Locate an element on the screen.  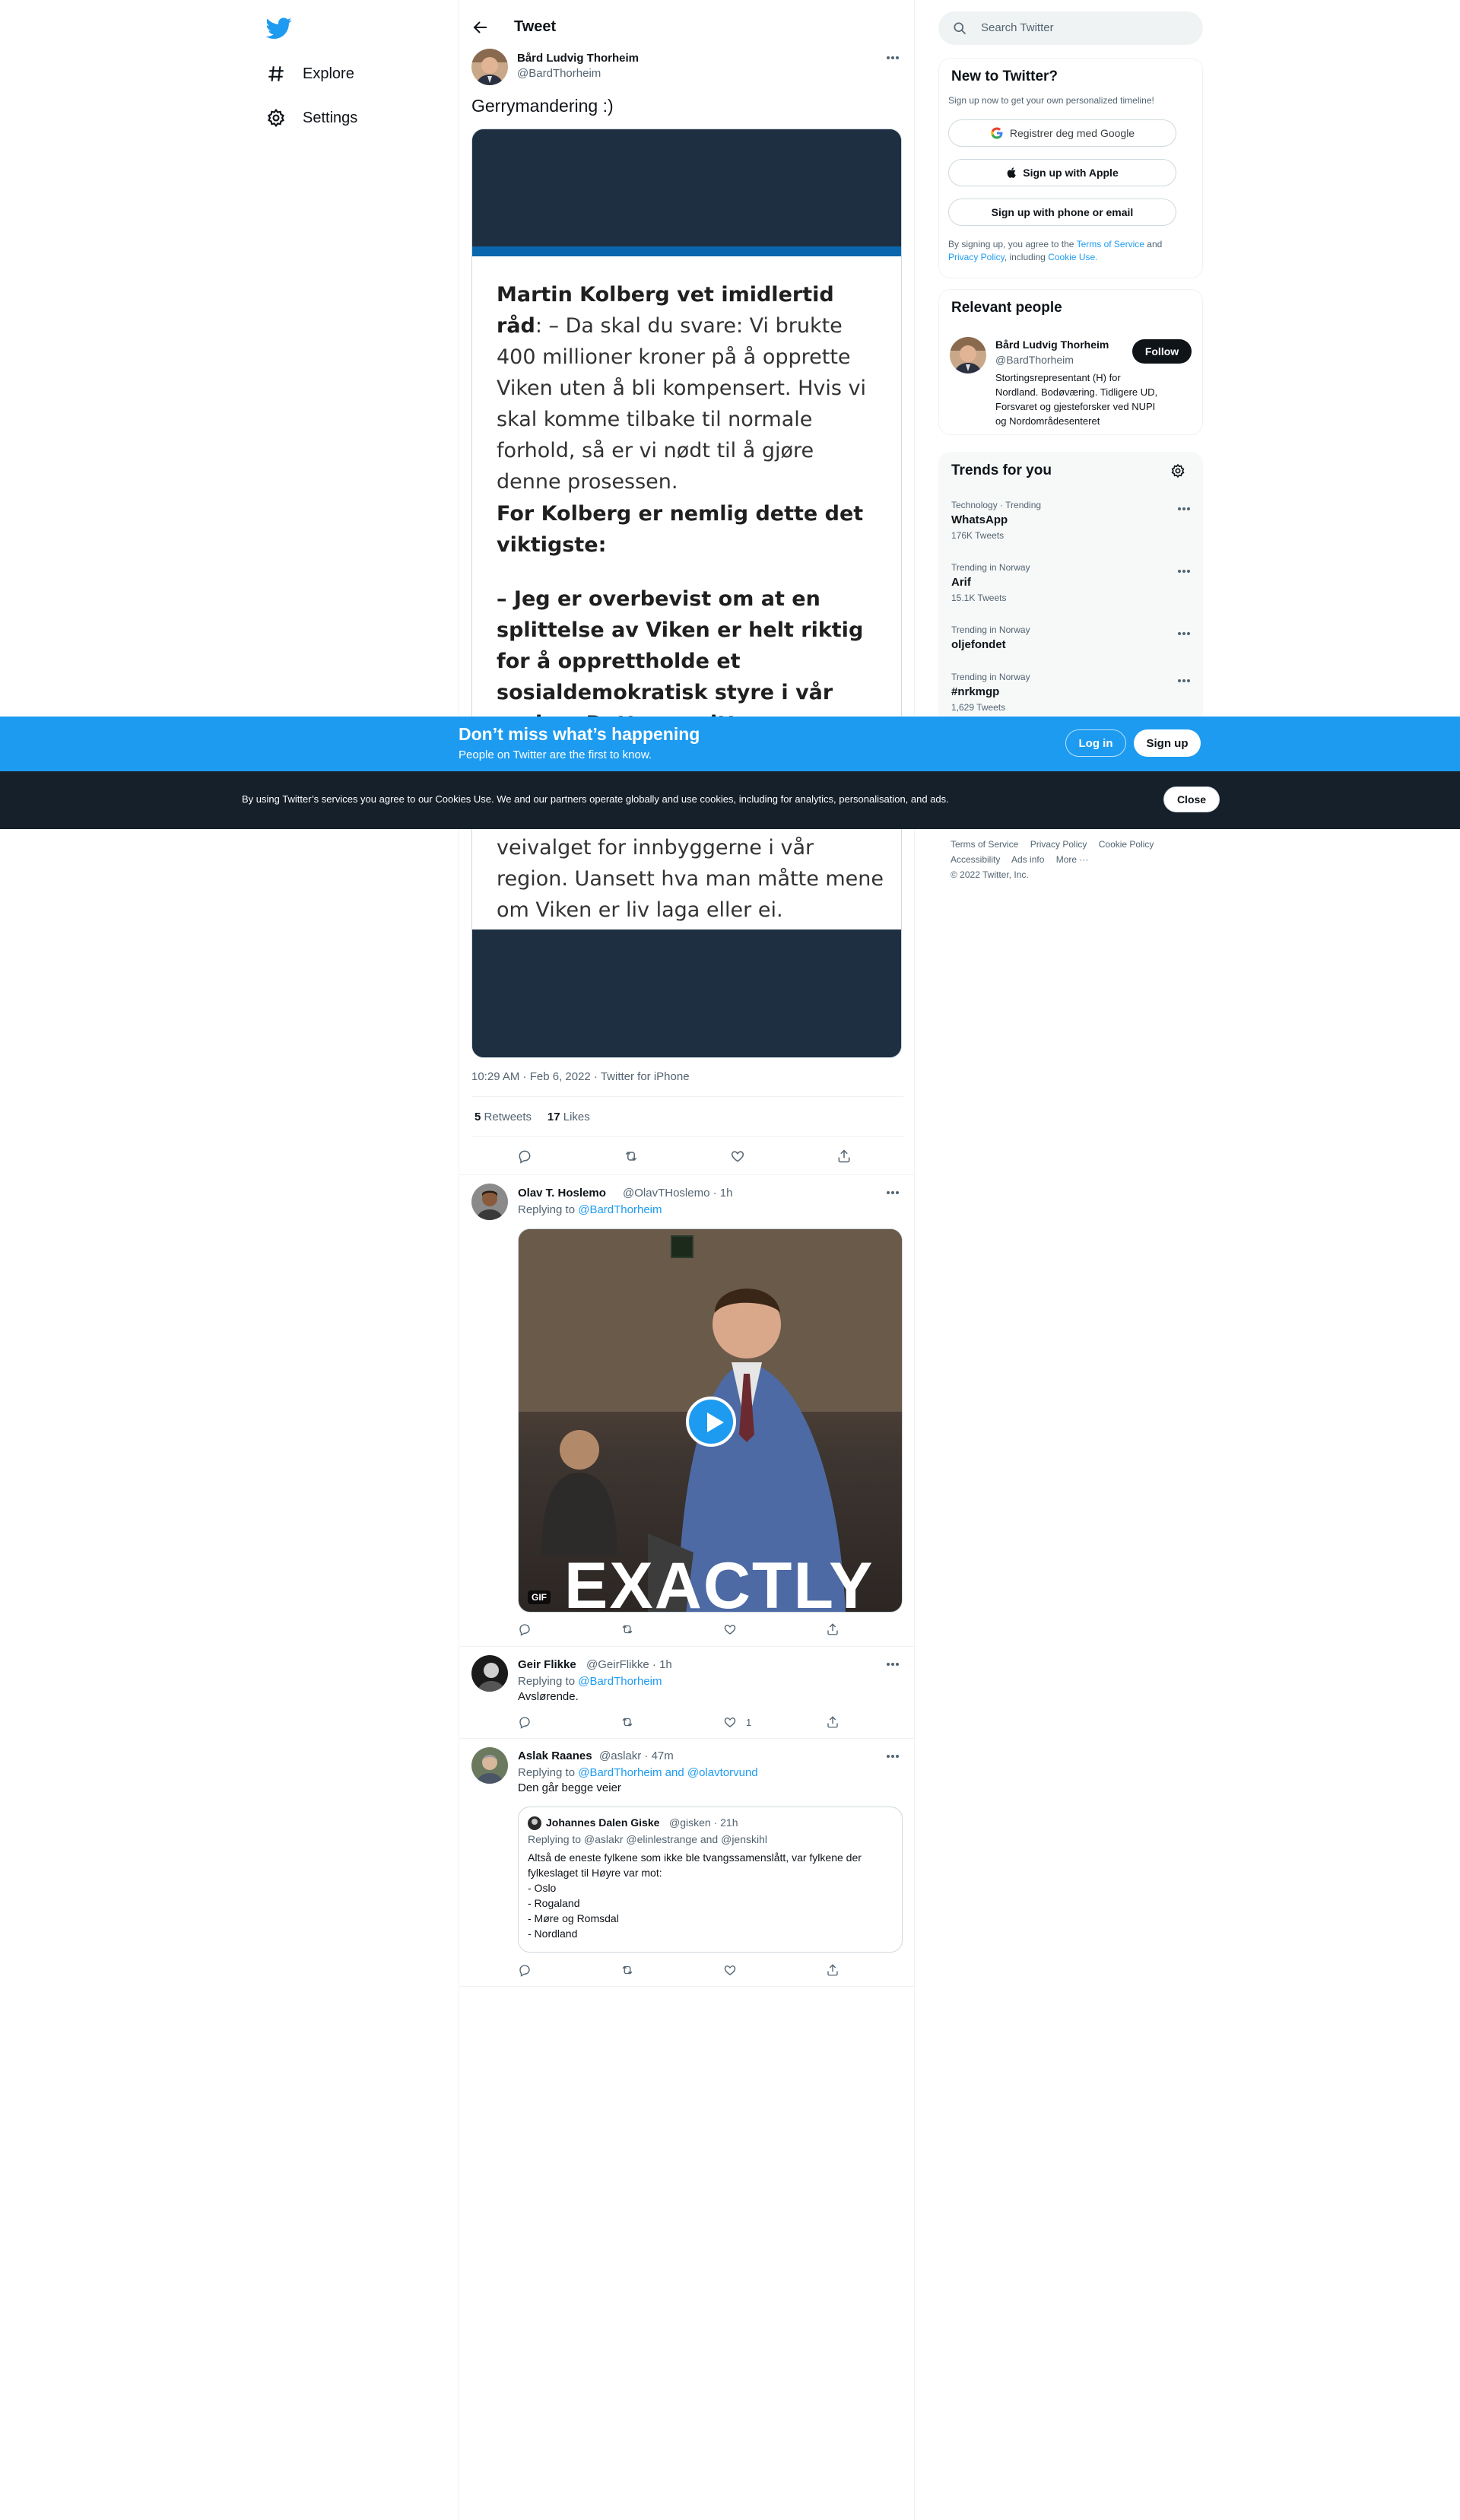
apple-signup-button: Sign up with Apple is located at coordinates (1062, 172).